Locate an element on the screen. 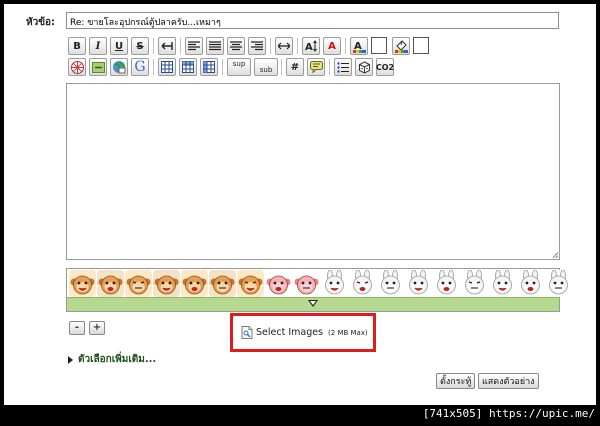 The width and height of the screenshot is (600, 426). superscript-button: sup is located at coordinates (239, 67).